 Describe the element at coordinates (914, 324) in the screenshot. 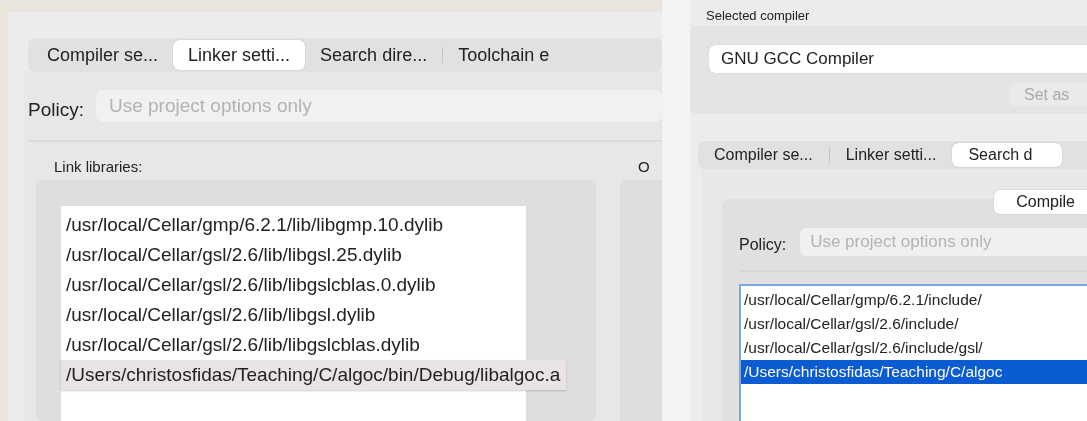

I see `directory-item: /usr/local/Cellar/gsl/2.6/include/` at that location.